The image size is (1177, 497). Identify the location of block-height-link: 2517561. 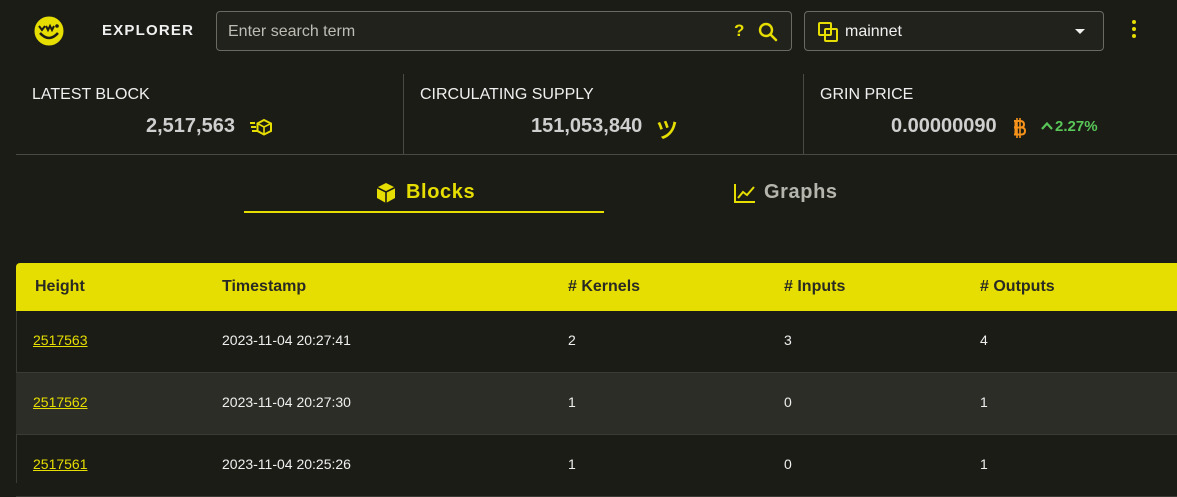
(60, 464).